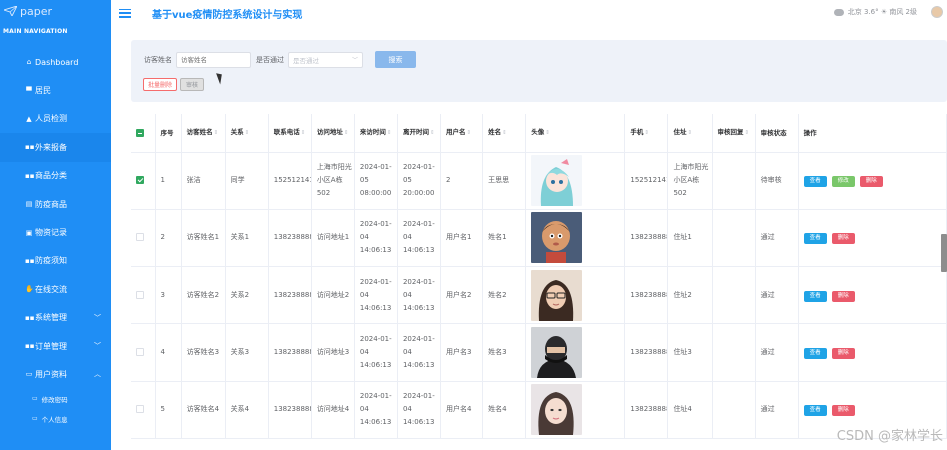 Image resolution: width=947 pixels, height=450 pixels. I want to click on sidebar-item-4: ▪▪ 商品分类, so click(55, 176).